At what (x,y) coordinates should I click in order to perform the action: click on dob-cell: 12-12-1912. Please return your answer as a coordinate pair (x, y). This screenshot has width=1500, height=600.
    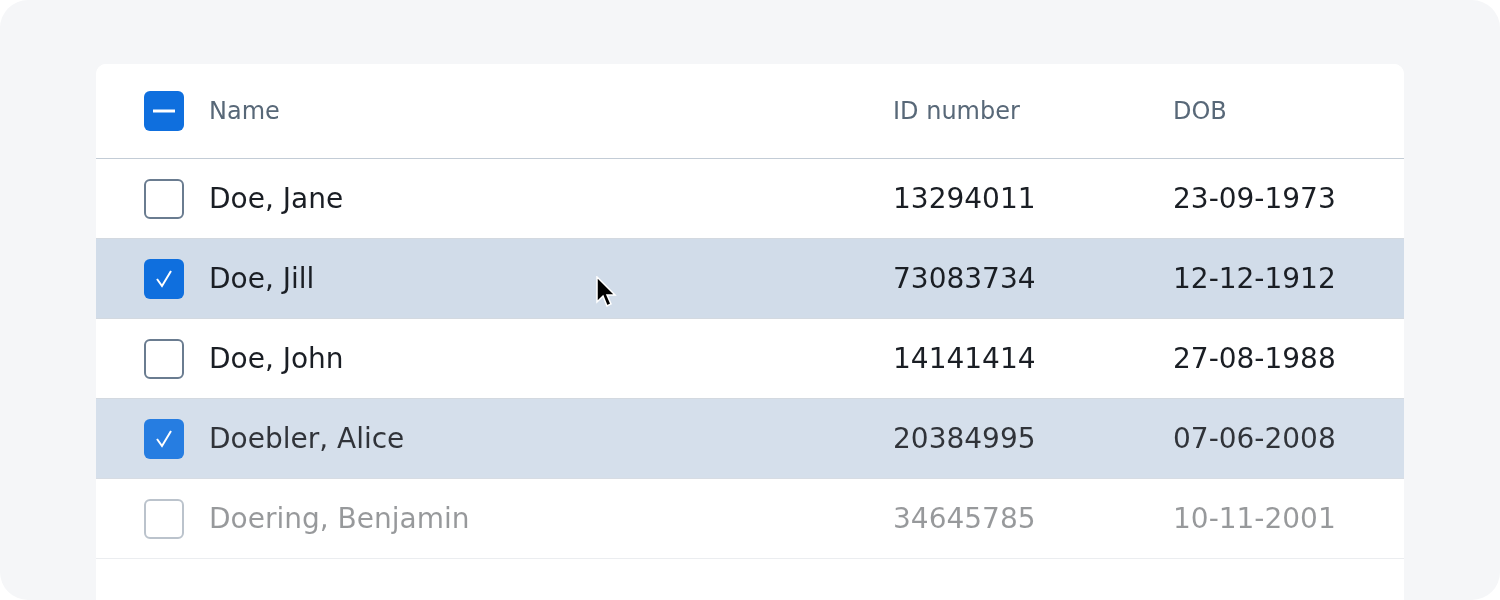
    Looking at the image, I should click on (1254, 278).